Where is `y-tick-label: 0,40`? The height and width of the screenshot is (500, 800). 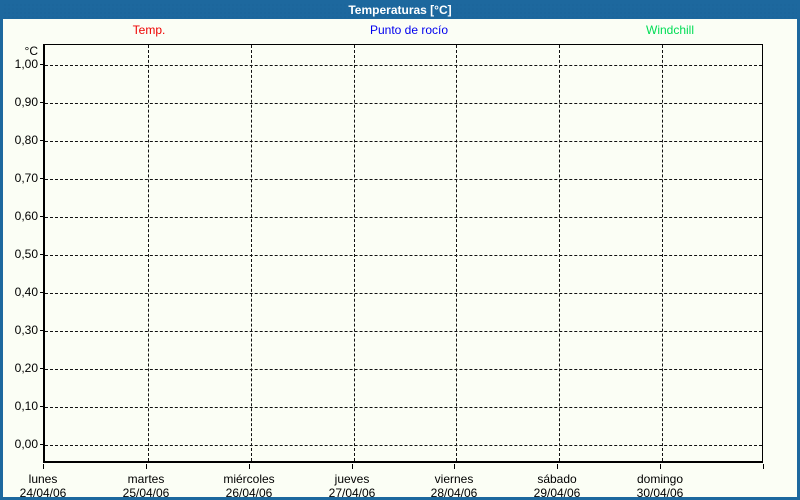 y-tick-label: 0,40 is located at coordinates (26, 292).